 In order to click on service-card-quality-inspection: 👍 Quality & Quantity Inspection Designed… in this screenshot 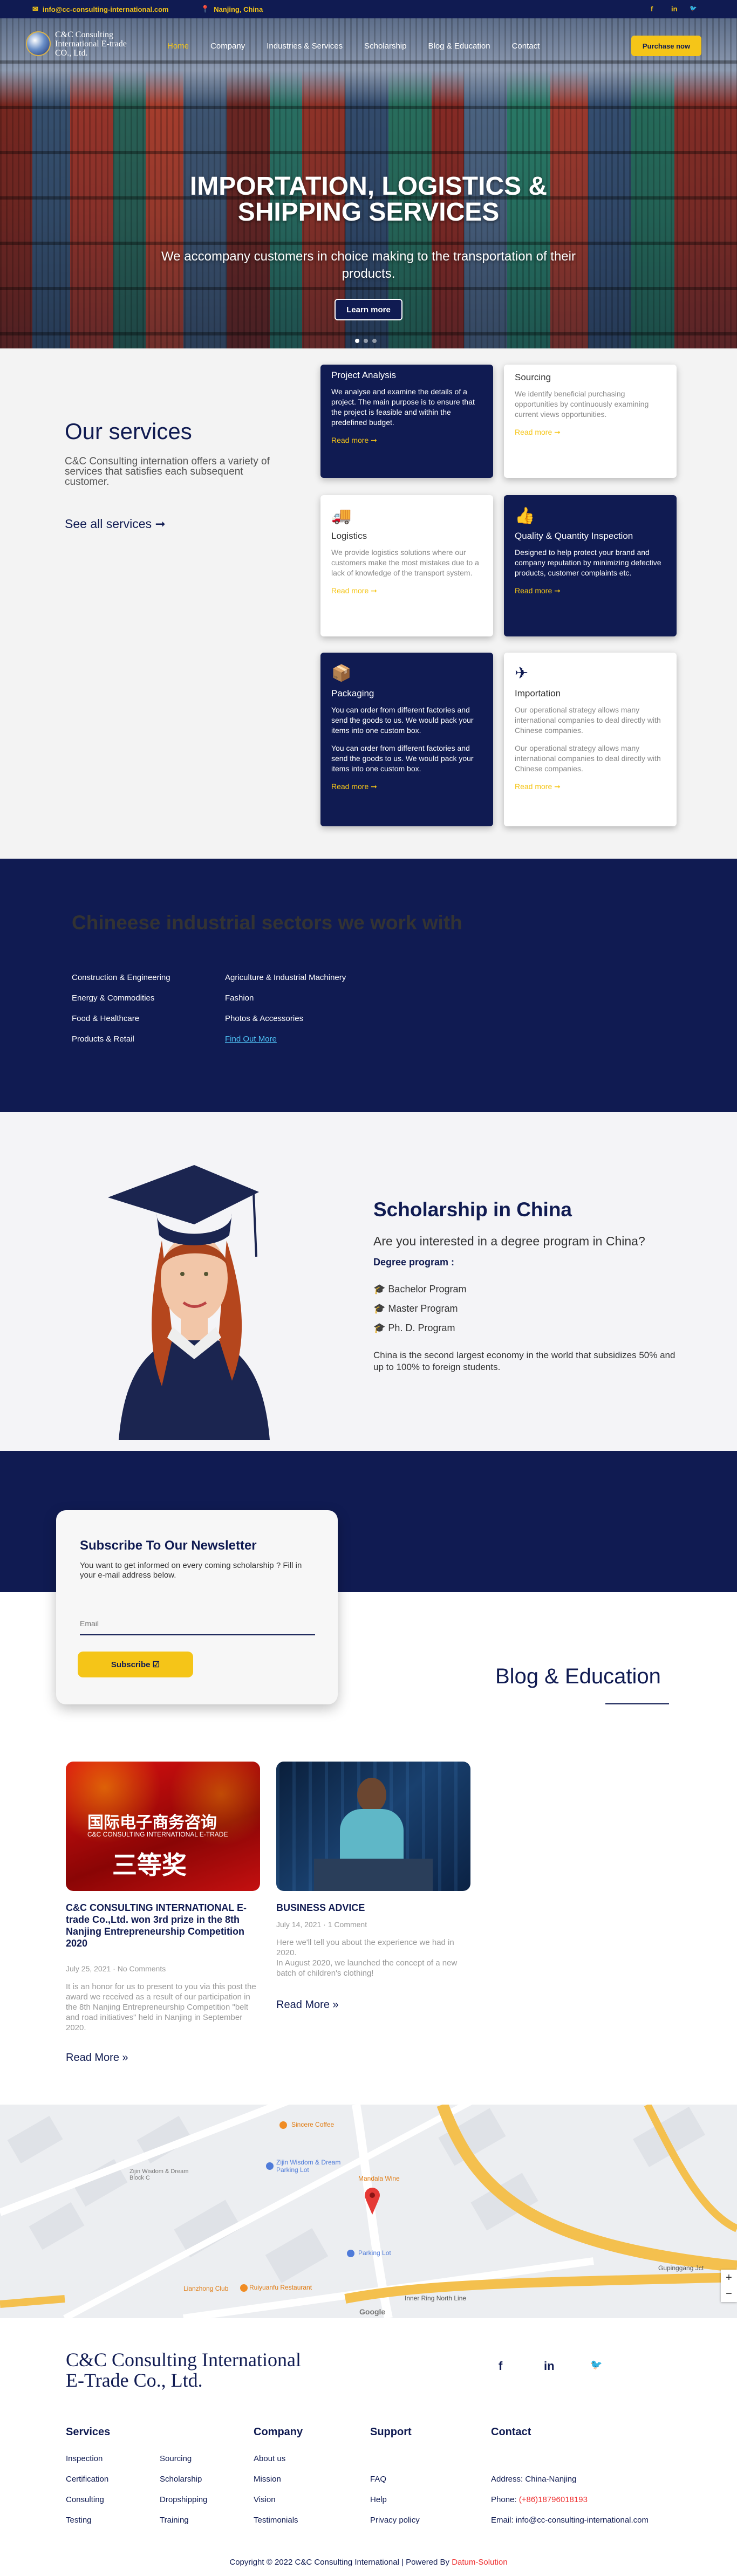, I will do `click(590, 565)`.